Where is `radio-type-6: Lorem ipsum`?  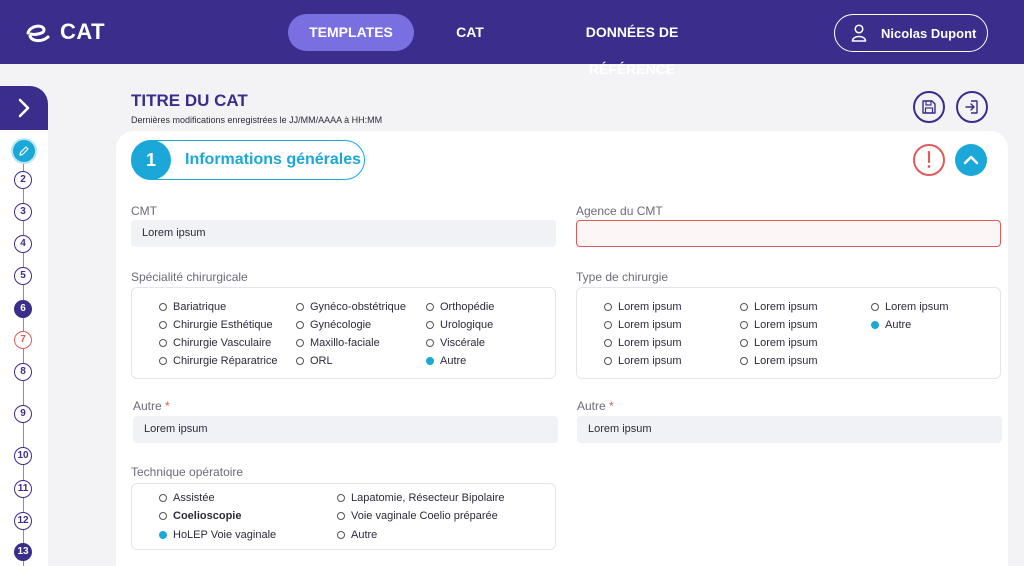
radio-type-6: Lorem ipsum is located at coordinates (779, 325).